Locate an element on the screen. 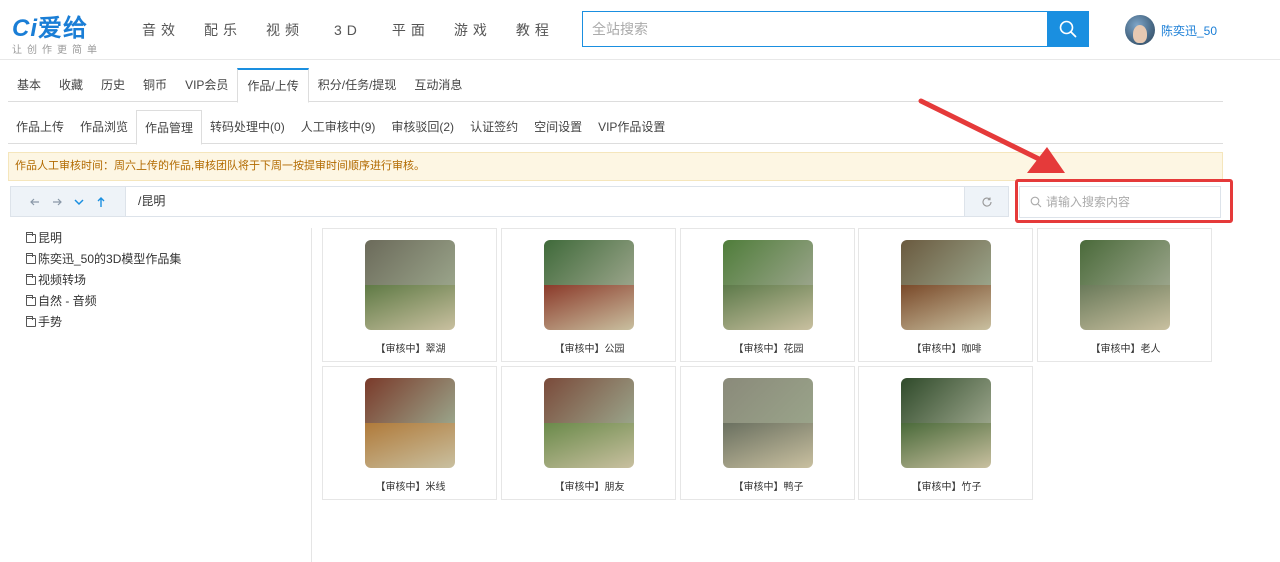 The width and height of the screenshot is (1280, 562). tab-messages: 互动消息 is located at coordinates (438, 85).